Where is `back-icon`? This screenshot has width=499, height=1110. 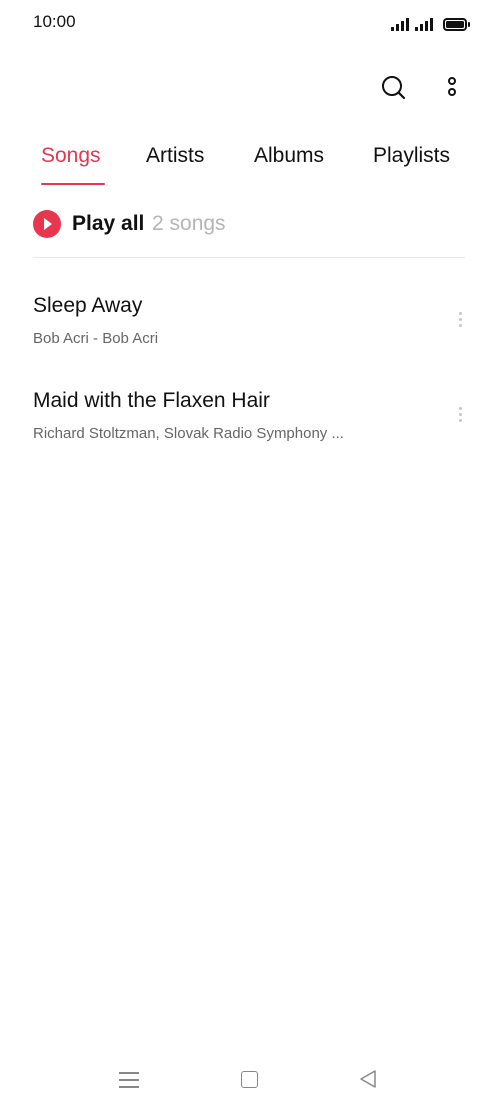 back-icon is located at coordinates (368, 1079).